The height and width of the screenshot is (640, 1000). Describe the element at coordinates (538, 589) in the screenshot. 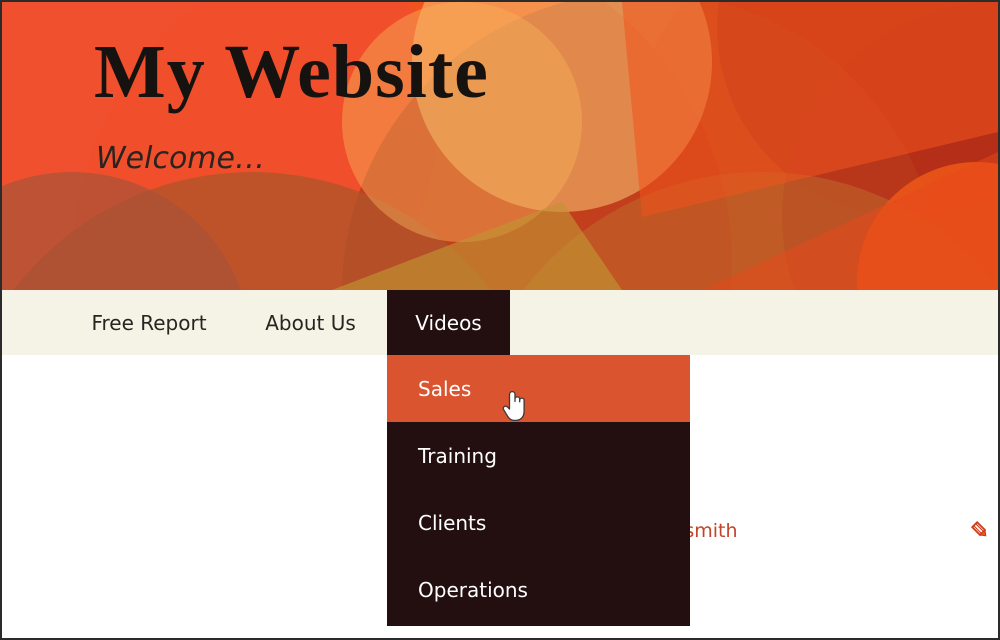

I see `dropdown-item-operations: Operations` at that location.